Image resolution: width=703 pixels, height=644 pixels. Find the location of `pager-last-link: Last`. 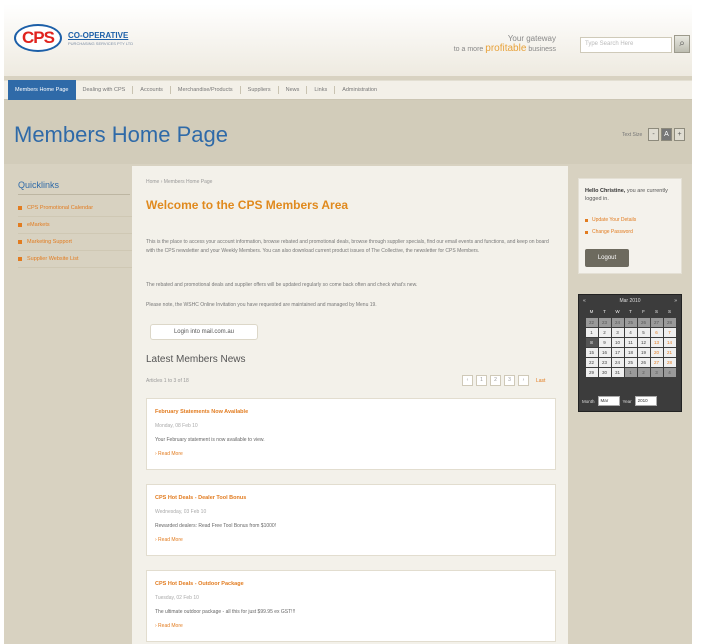

pager-last-link: Last is located at coordinates (540, 381).